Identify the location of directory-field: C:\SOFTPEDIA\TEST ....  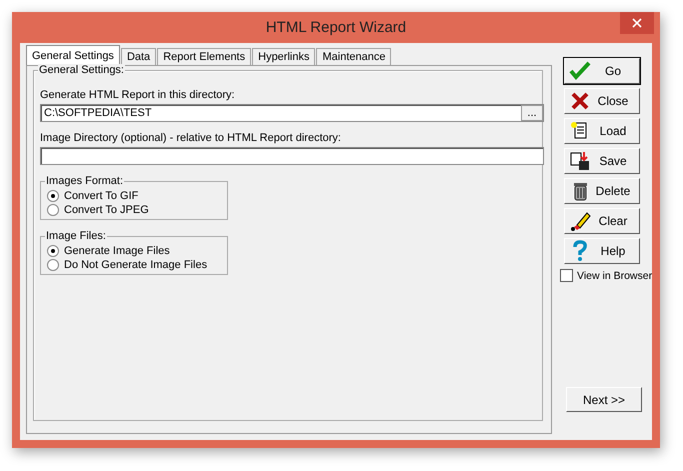
(292, 113).